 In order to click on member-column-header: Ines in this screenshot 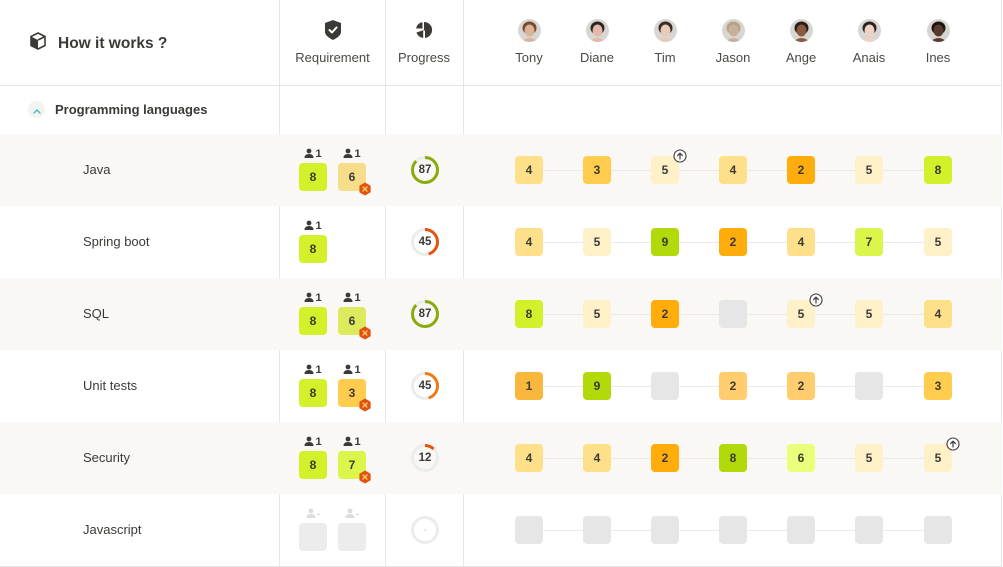, I will do `click(938, 43)`.